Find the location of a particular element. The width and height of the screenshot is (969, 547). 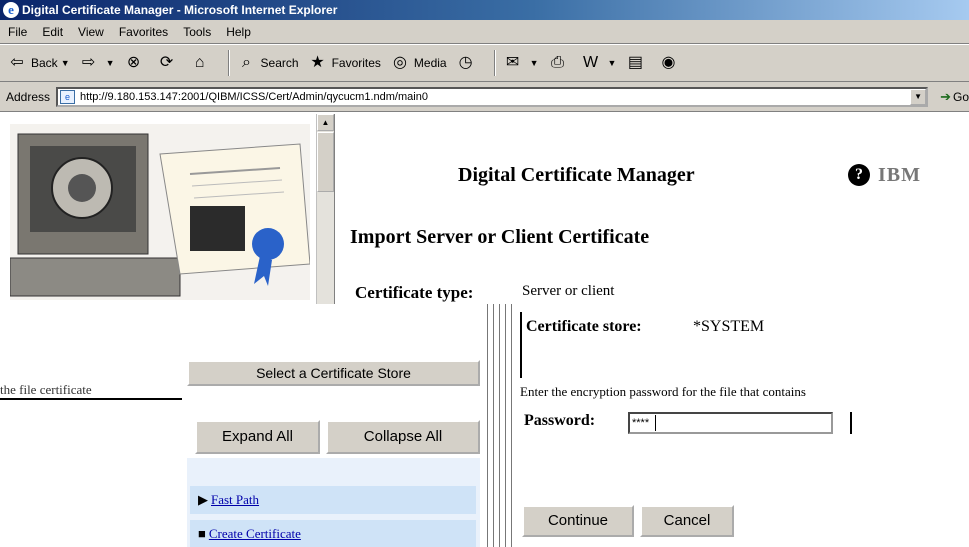

media-icon: ◎ is located at coordinates (399, 62).